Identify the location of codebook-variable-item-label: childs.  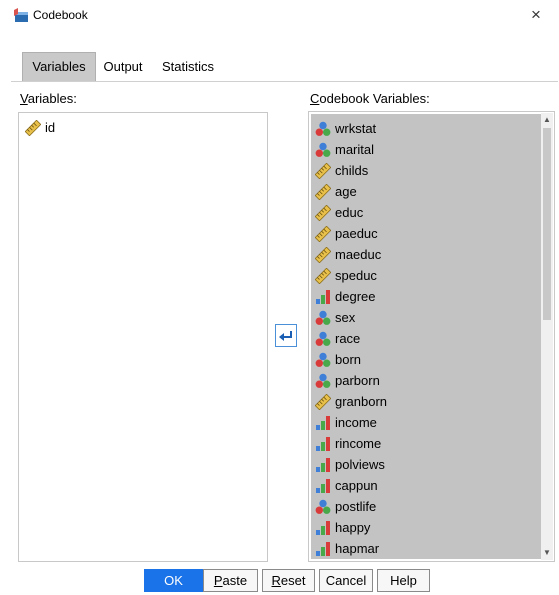
(352, 170).